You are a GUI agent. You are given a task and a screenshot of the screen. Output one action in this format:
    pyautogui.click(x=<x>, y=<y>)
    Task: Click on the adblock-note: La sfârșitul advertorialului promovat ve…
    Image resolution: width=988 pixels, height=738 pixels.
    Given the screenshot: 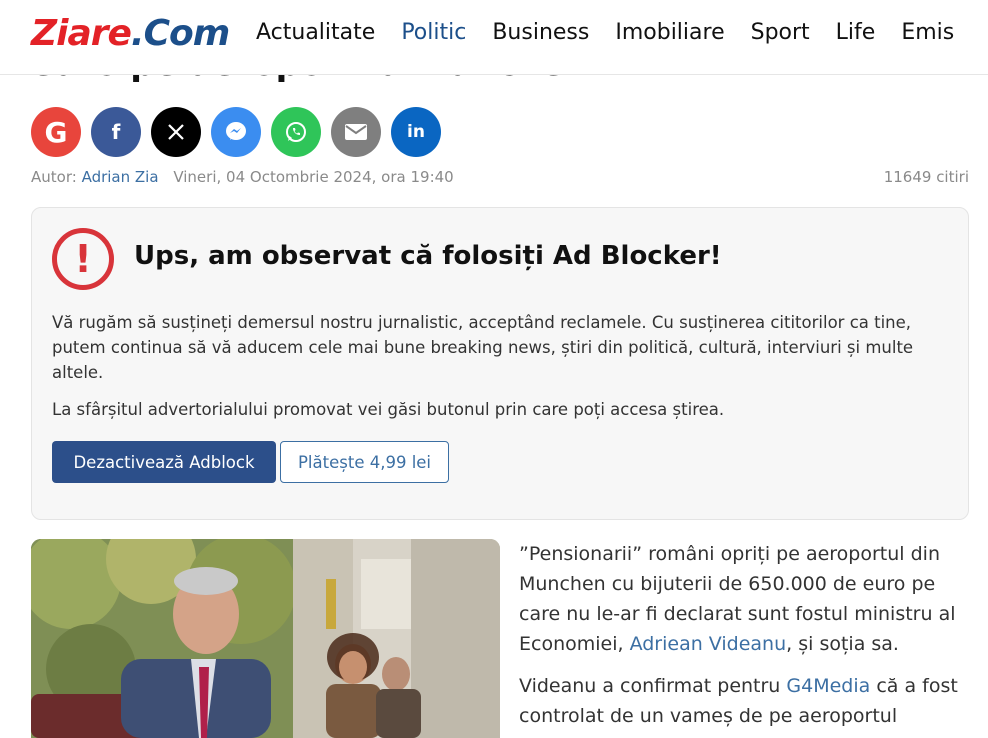 What is the action you would take?
    pyautogui.click(x=388, y=409)
    